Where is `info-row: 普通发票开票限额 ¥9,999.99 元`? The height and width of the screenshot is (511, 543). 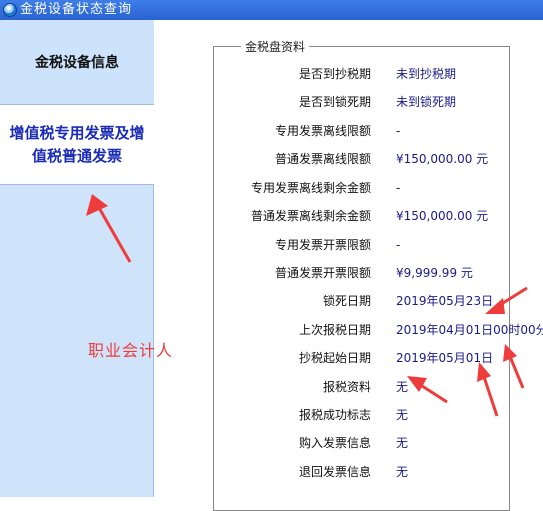
info-row: 普通发票开票限额 ¥9,999.99 元 is located at coordinates (362, 273).